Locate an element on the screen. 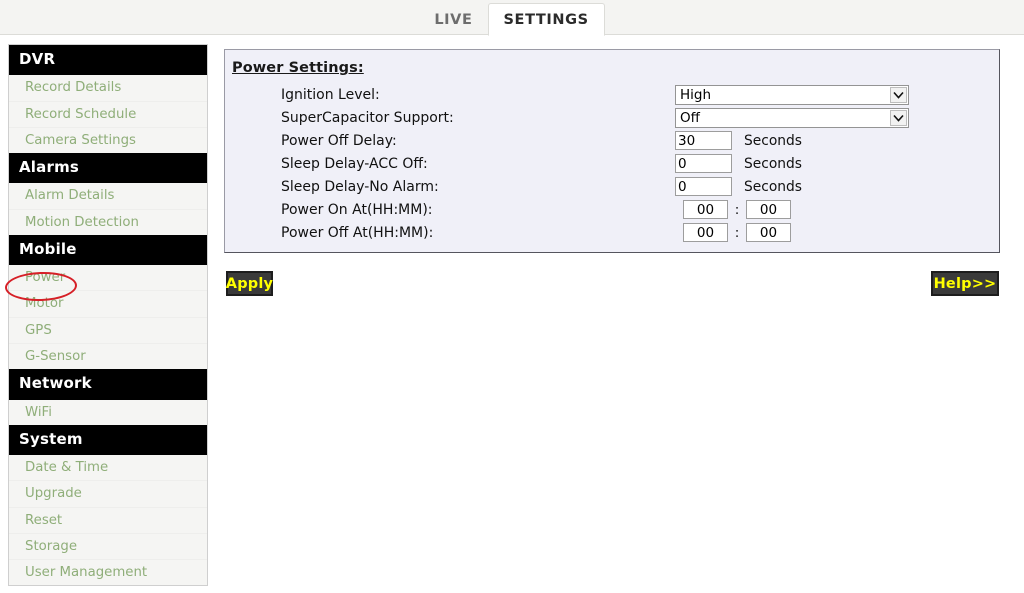 The width and height of the screenshot is (1024, 593). field-power-off-at: : is located at coordinates (733, 232).